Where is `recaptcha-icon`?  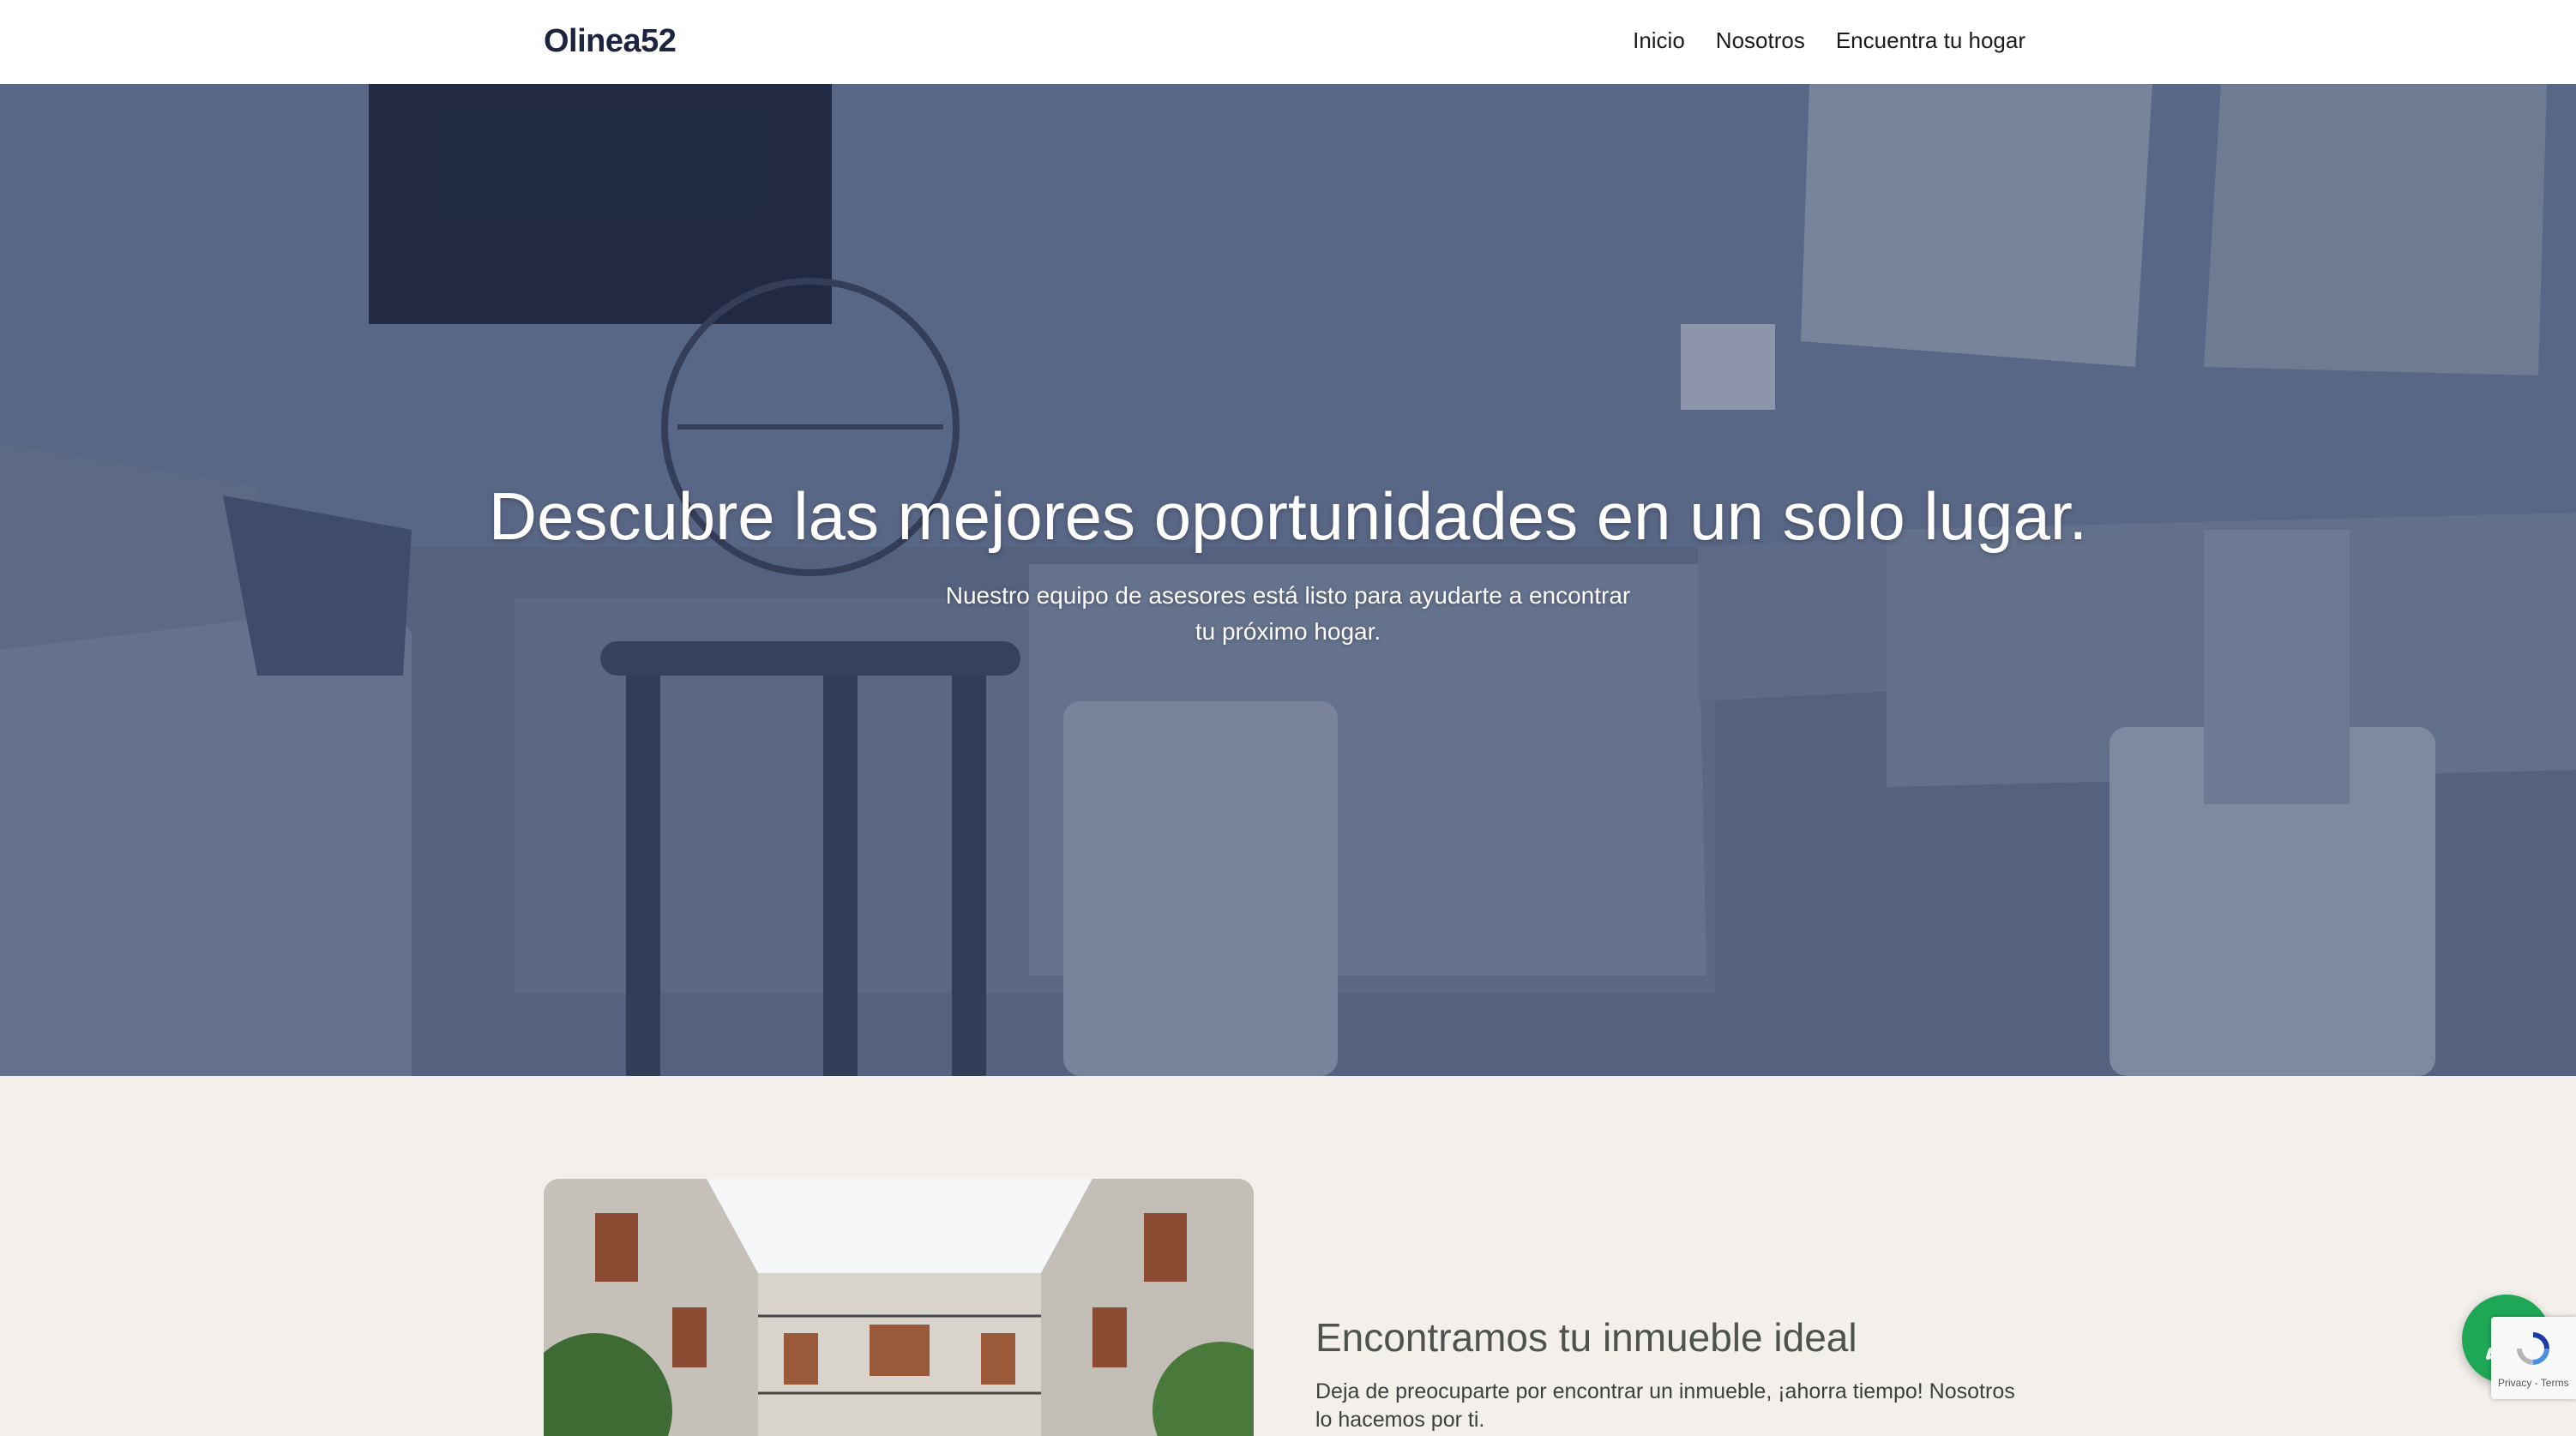
recaptcha-icon is located at coordinates (2533, 1348).